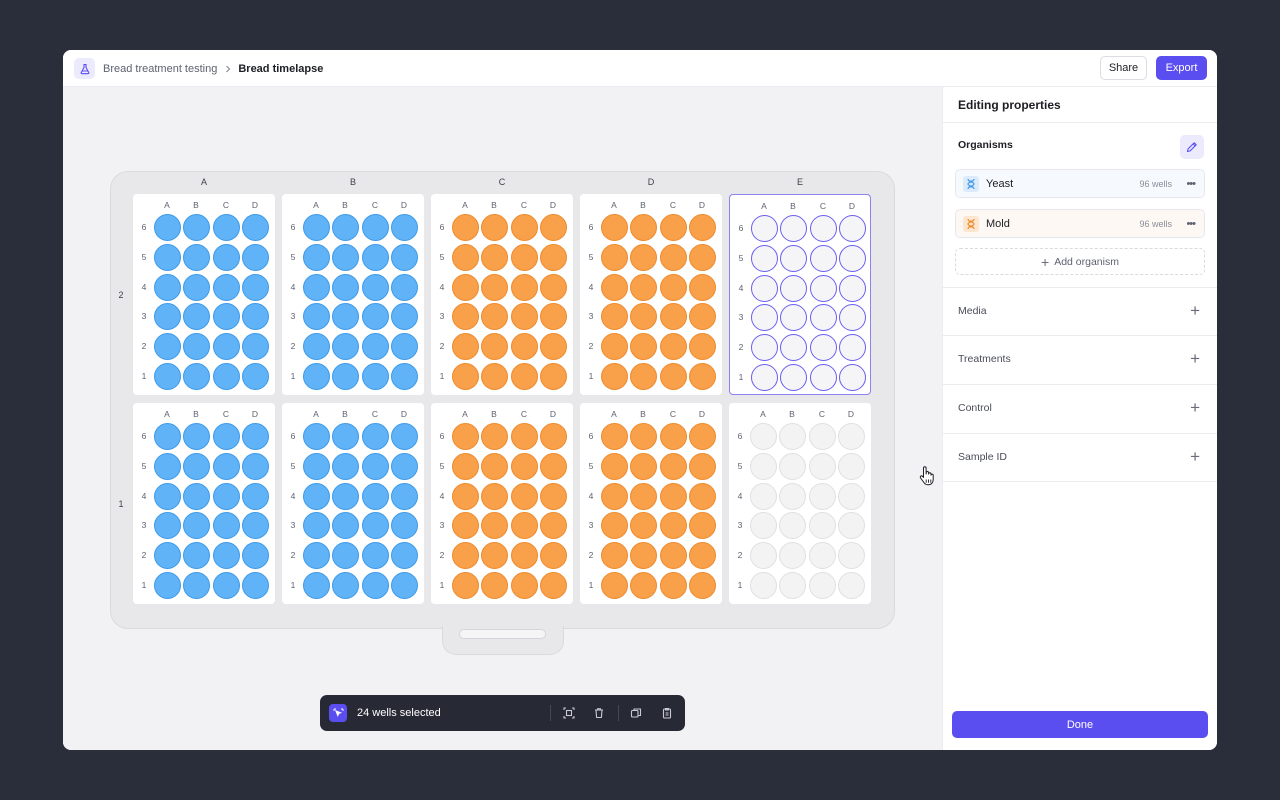 The height and width of the screenshot is (800, 1280). What do you see at coordinates (1080, 408) in the screenshot?
I see `section-control: Control +` at bounding box center [1080, 408].